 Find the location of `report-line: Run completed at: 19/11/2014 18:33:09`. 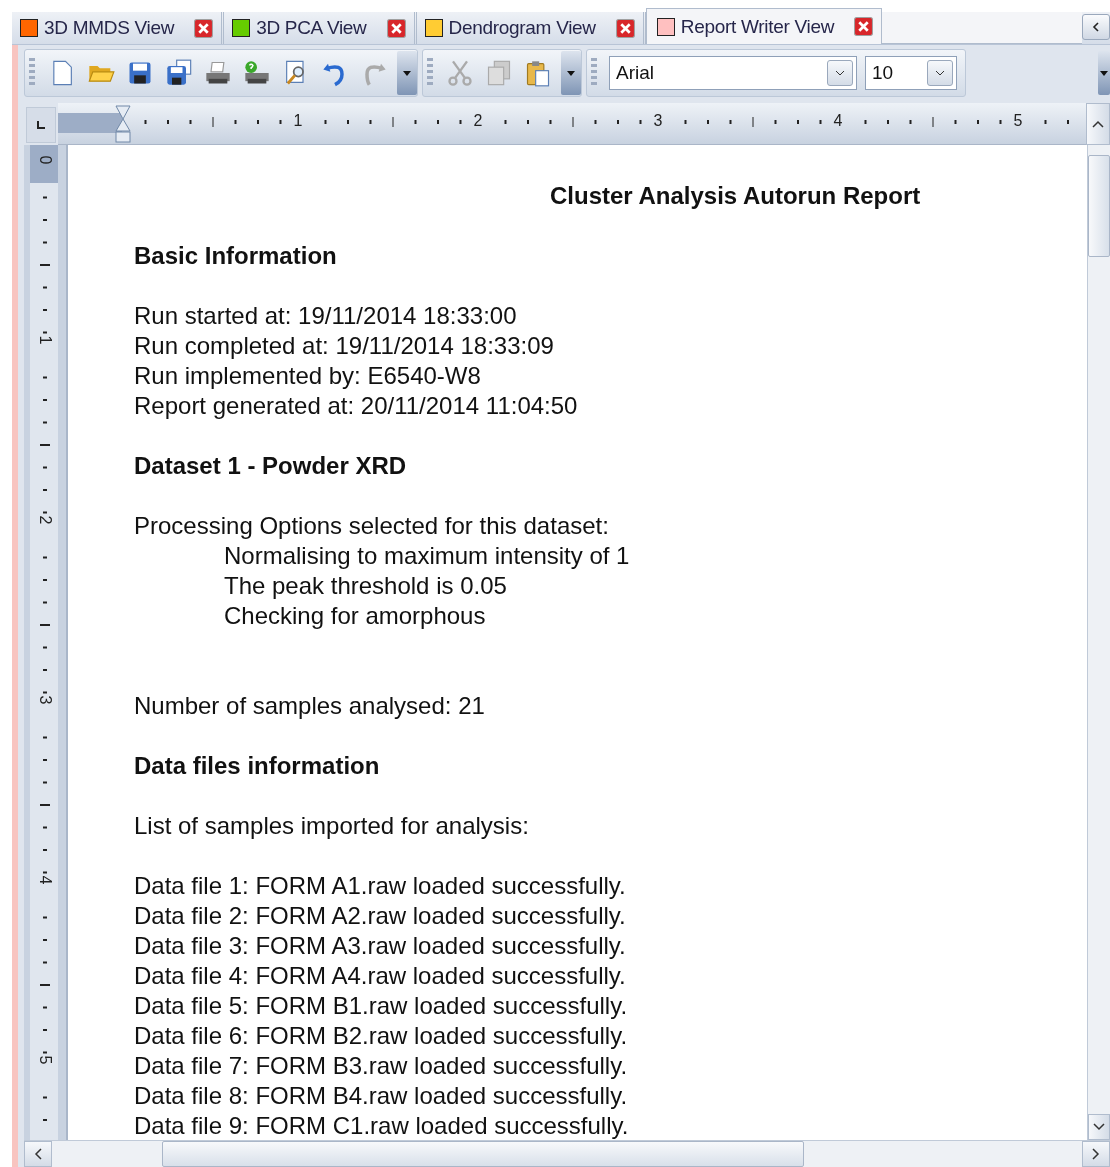

report-line: Run completed at: 19/11/2014 18:33:09 is located at coordinates (344, 346).